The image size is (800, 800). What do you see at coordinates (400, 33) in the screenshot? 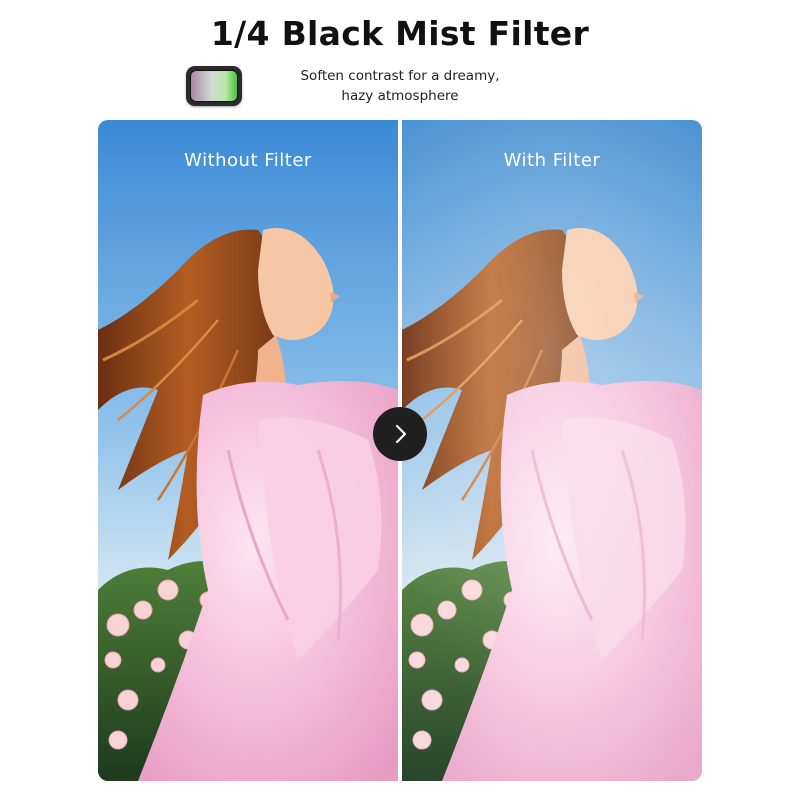
I see `page-title: 1/4 Black Mist Filter` at bounding box center [400, 33].